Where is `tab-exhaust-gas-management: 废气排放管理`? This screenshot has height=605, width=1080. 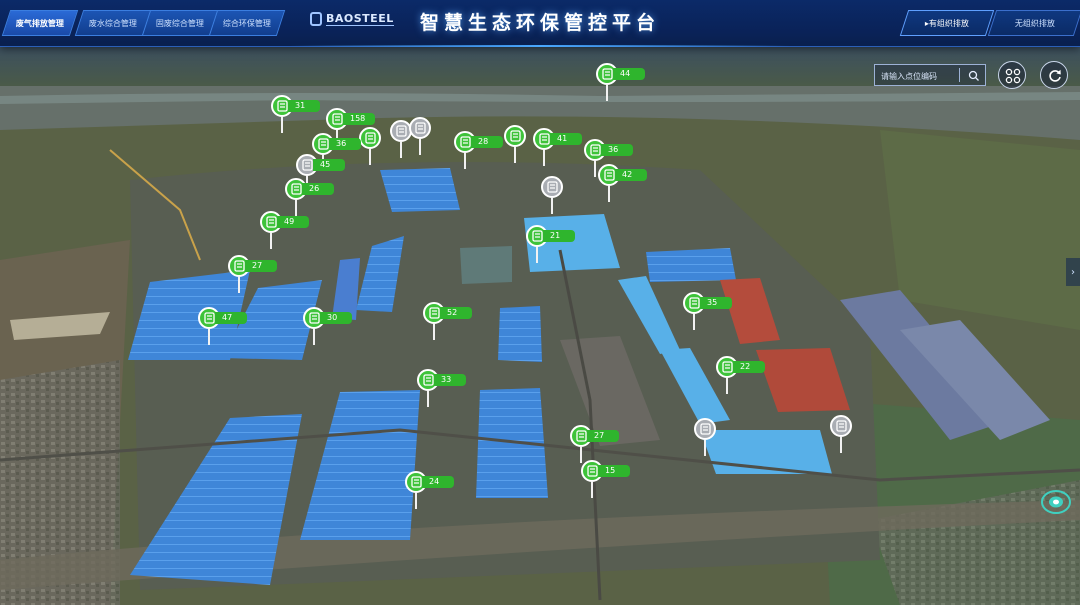 tab-exhaust-gas-management: 废气排放管理 is located at coordinates (40, 23).